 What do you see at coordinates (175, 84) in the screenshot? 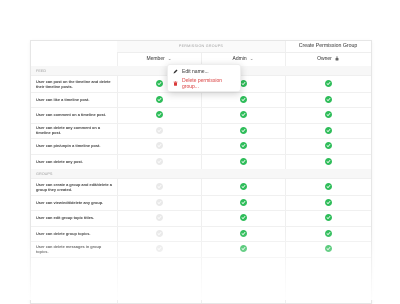
I see `trash-icon` at bounding box center [175, 84].